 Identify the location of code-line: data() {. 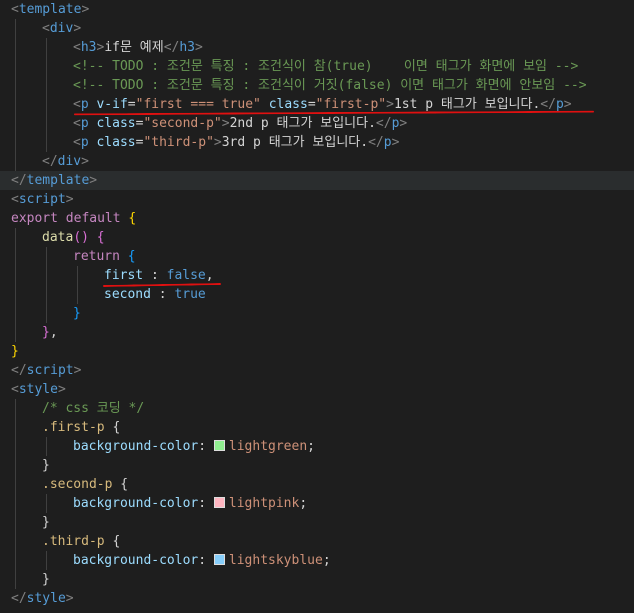
(317, 237).